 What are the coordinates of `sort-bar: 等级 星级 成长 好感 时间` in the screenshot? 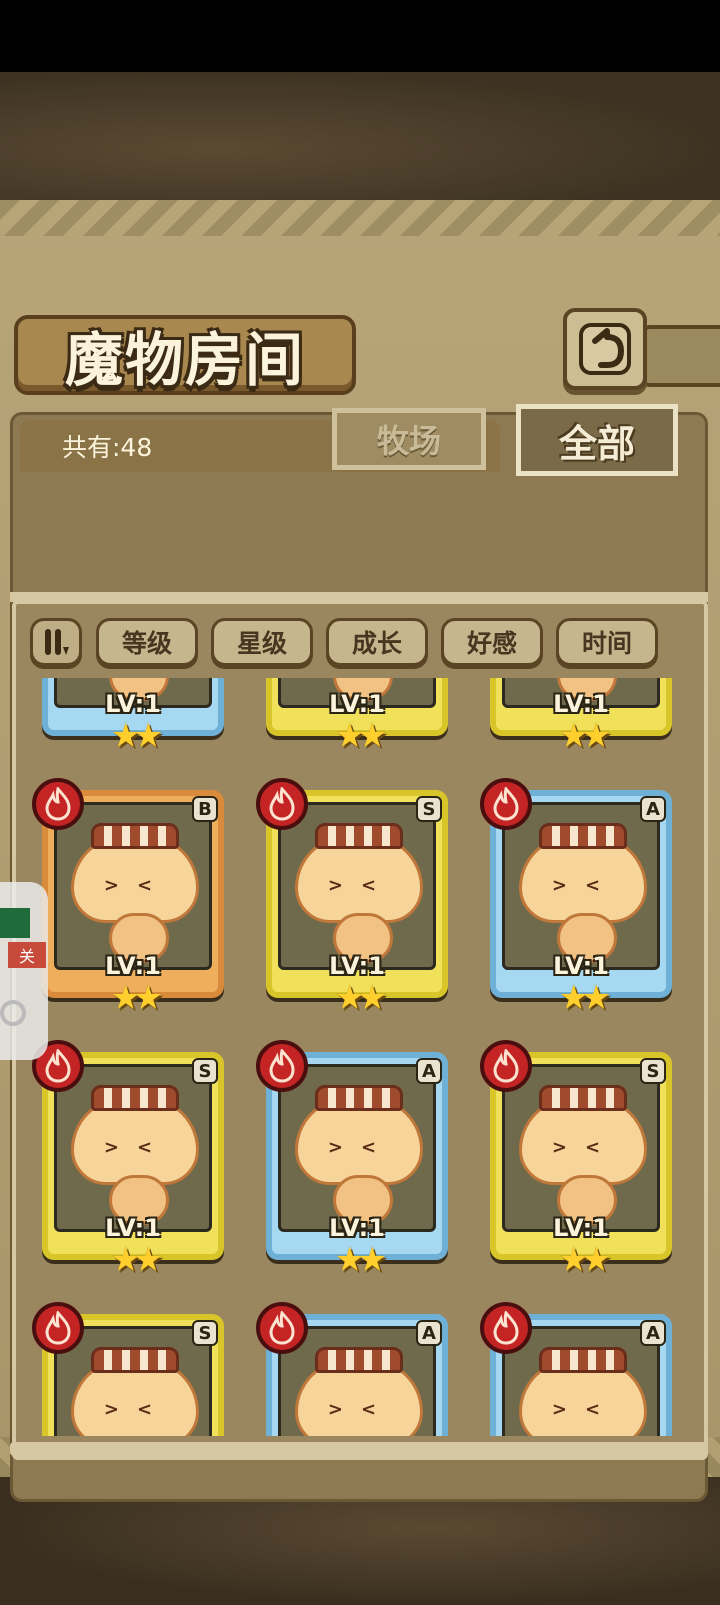 It's located at (344, 642).